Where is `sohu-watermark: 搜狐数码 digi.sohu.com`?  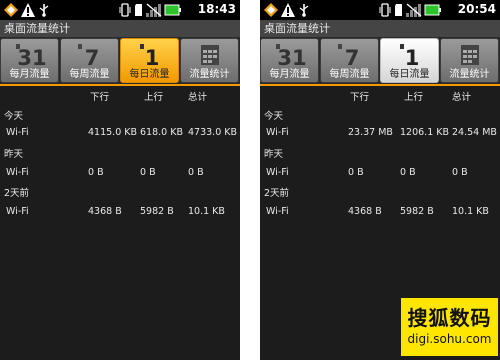
sohu-watermark: 搜狐数码 digi.sohu.com is located at coordinates (449, 327).